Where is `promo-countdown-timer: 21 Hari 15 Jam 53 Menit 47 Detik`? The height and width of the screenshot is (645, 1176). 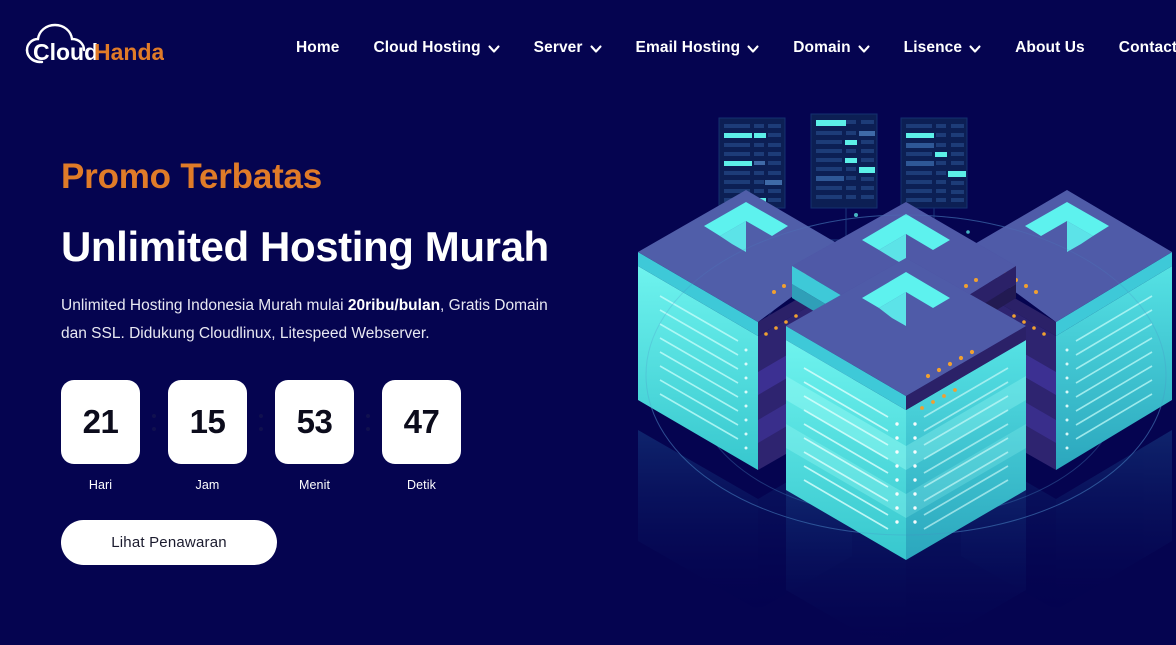 promo-countdown-timer: 21 Hari 15 Jam 53 Menit 47 Detik is located at coordinates (261, 436).